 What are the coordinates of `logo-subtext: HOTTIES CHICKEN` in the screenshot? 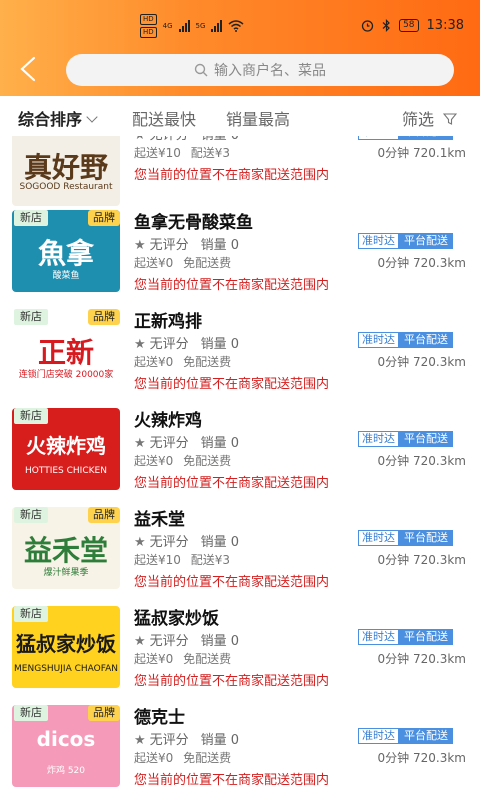 It's located at (66, 471).